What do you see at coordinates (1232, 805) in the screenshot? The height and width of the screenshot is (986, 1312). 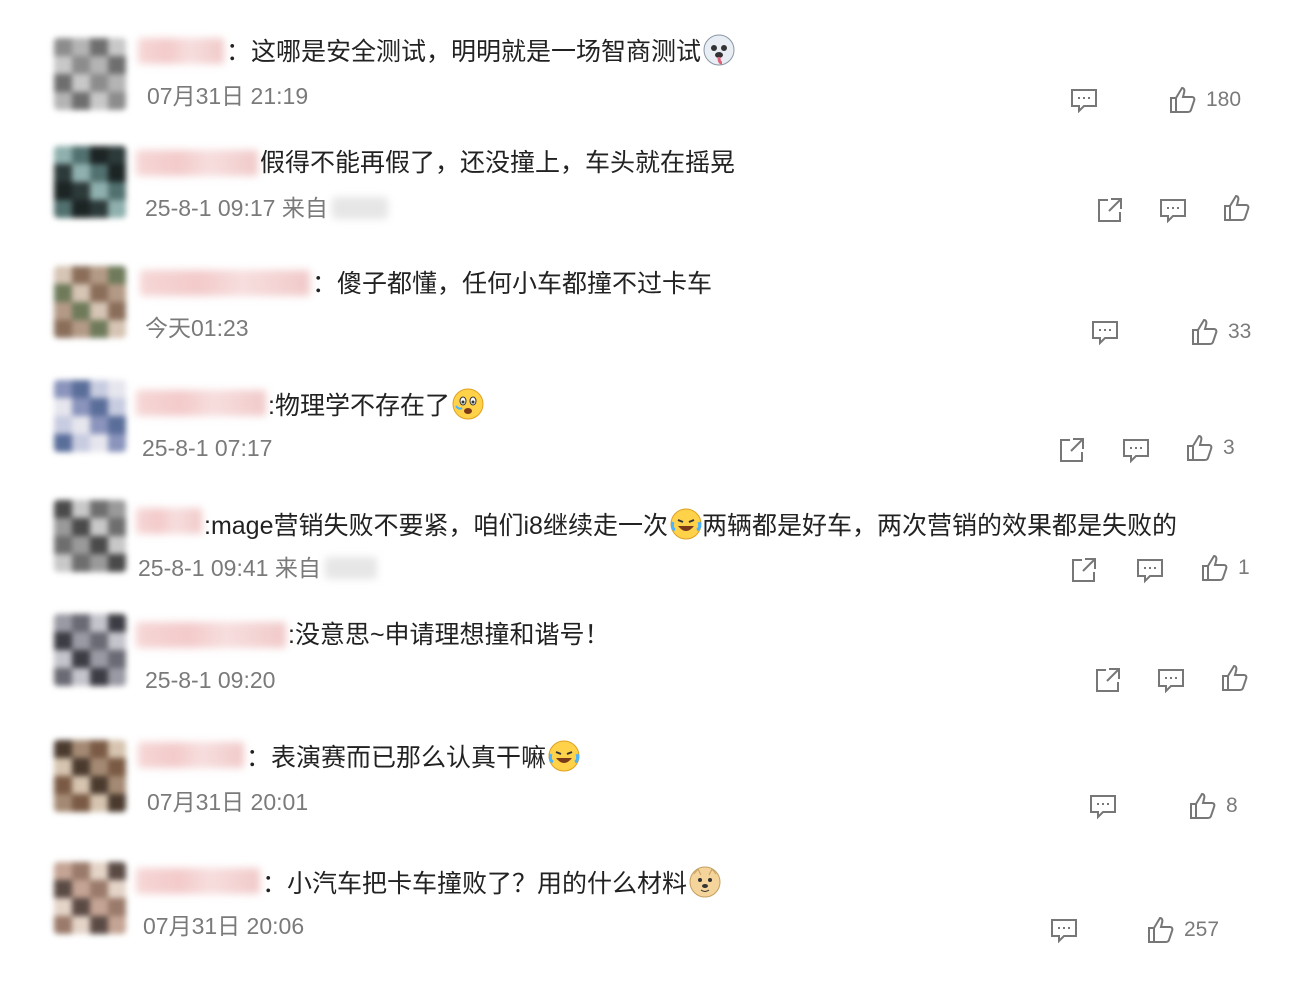 I see `like-count: 8` at bounding box center [1232, 805].